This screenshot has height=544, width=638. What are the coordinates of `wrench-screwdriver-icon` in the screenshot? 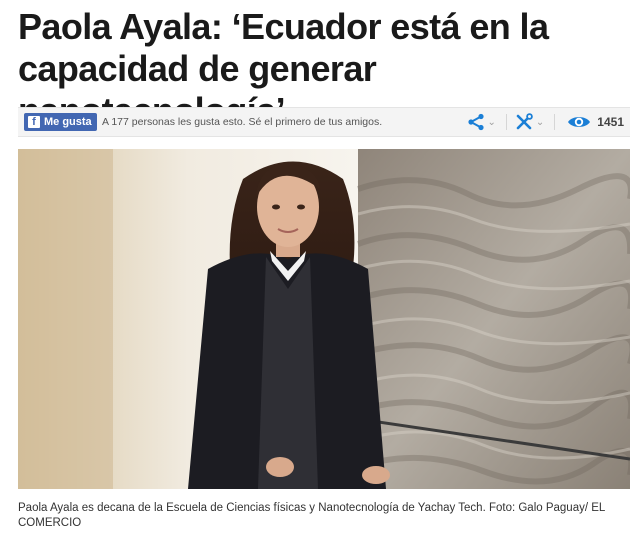 It's located at (524, 121).